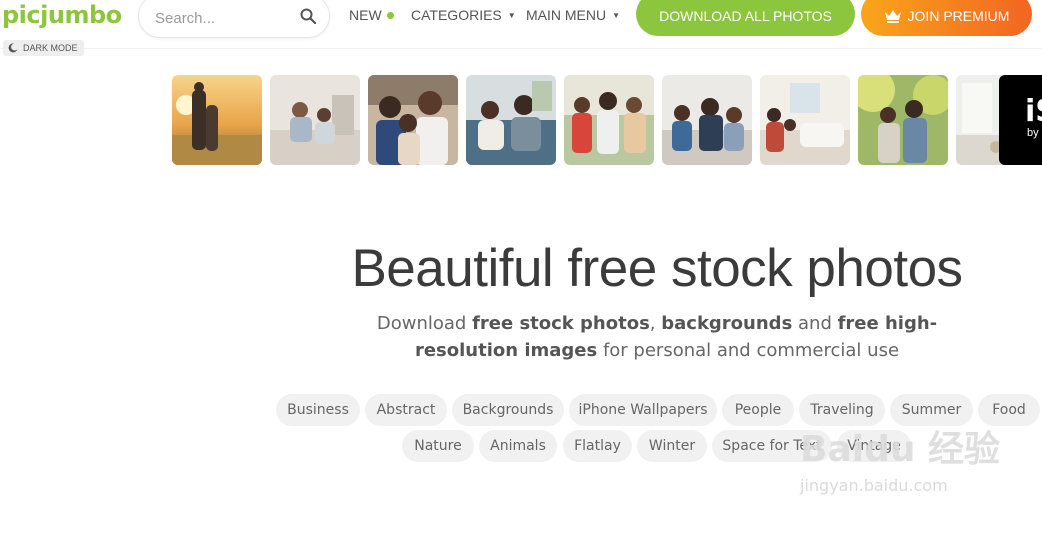 The height and width of the screenshot is (534, 1042). I want to click on nav-main-menu-label: MAIN MENU, so click(566, 15).